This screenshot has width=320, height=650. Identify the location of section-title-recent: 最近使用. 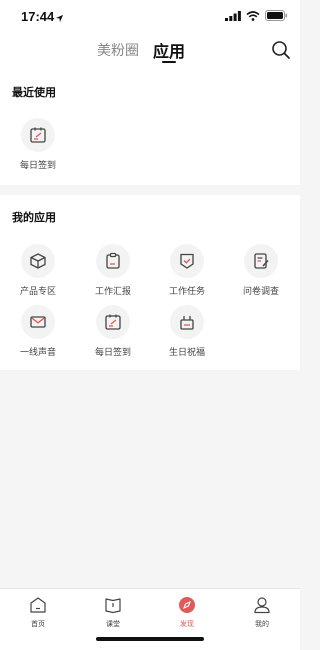
(34, 93).